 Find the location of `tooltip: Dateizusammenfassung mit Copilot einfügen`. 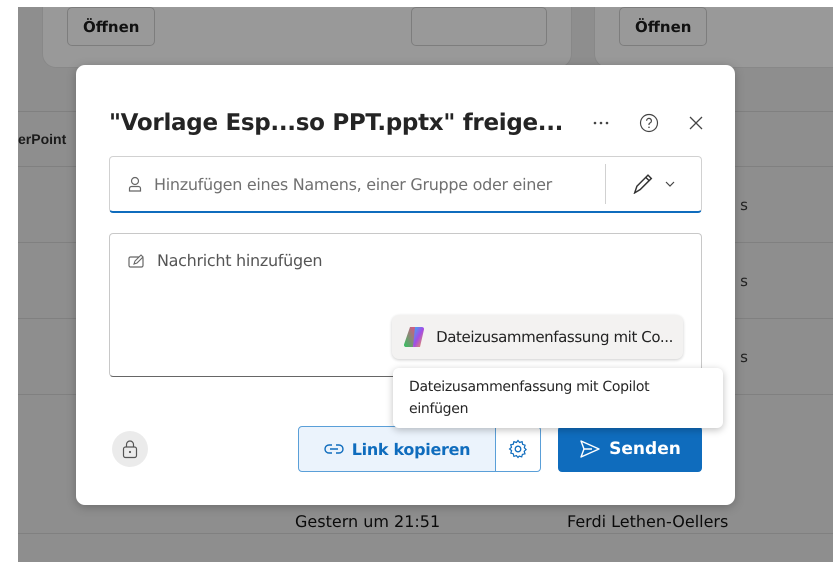

tooltip: Dateizusammenfassung mit Copilot einfügen is located at coordinates (558, 398).